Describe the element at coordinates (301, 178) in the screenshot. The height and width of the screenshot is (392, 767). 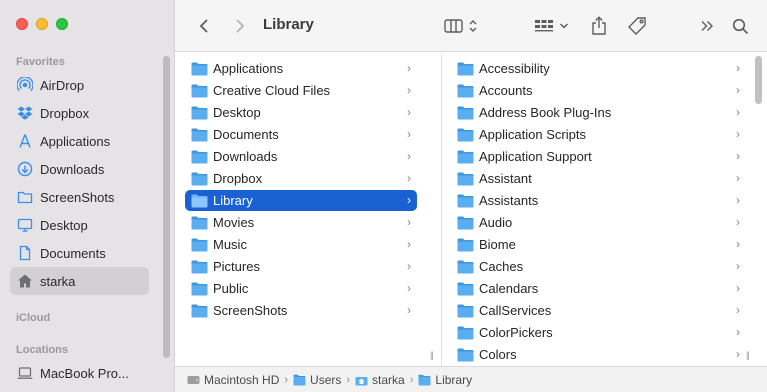
I see `column1-row-dropbox: Dropbox ›` at that location.